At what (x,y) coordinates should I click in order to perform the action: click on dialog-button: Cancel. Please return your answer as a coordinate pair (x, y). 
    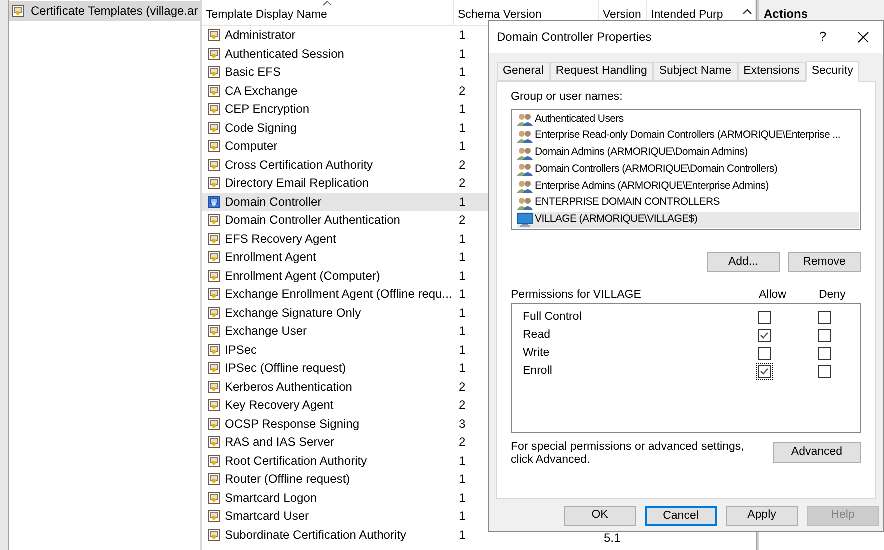
    Looking at the image, I should click on (681, 516).